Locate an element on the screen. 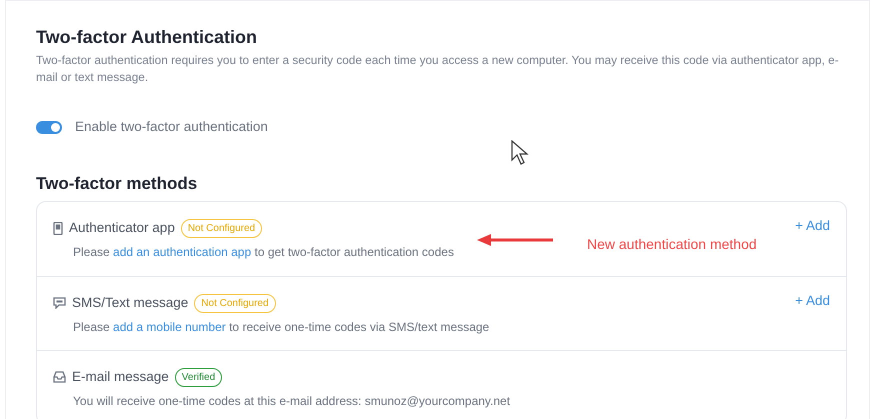  method-description: You will receive one-time codes at this e-mail address: smunoz@yourcompany.net is located at coordinates (291, 401).